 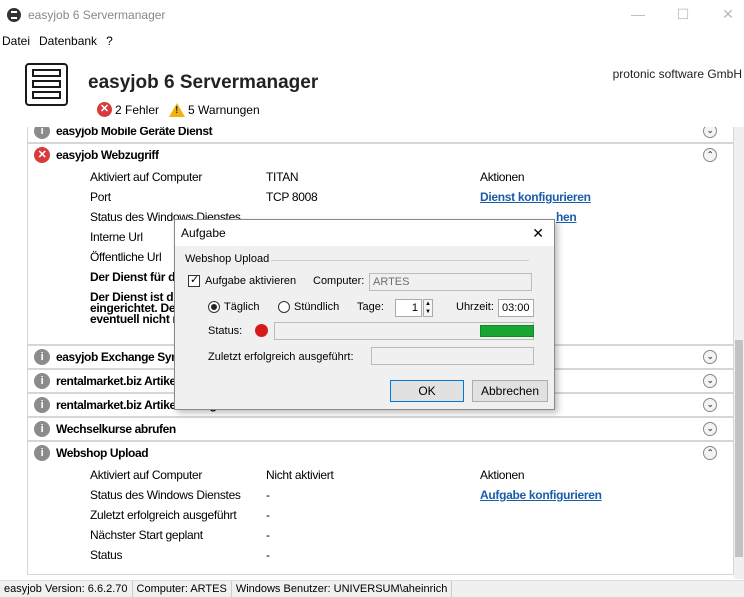 What do you see at coordinates (535, 197) in the screenshot?
I see `dienst-konfigurieren-link: Dienst konfigurieren` at bounding box center [535, 197].